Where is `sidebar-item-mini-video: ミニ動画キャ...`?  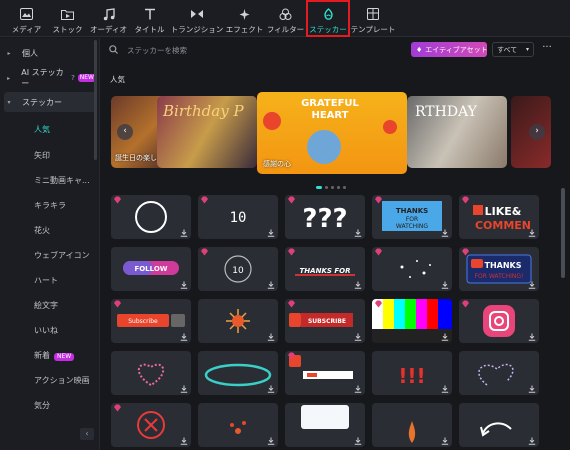
sidebar-item-mini-video: ミニ動画キャ... is located at coordinates (62, 180).